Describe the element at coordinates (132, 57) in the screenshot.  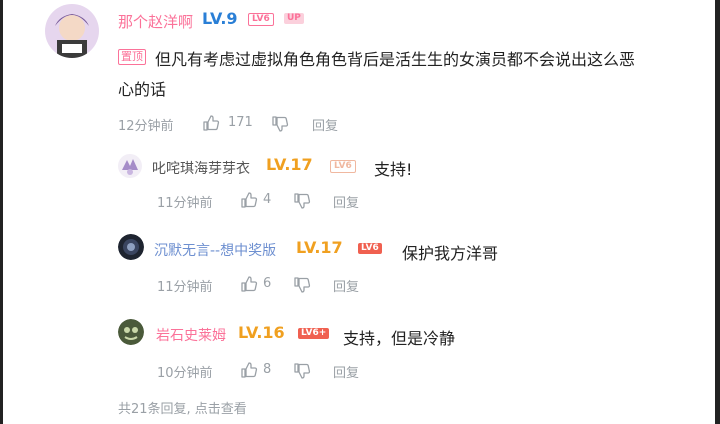
I see `pinned-tag: 置顶` at that location.